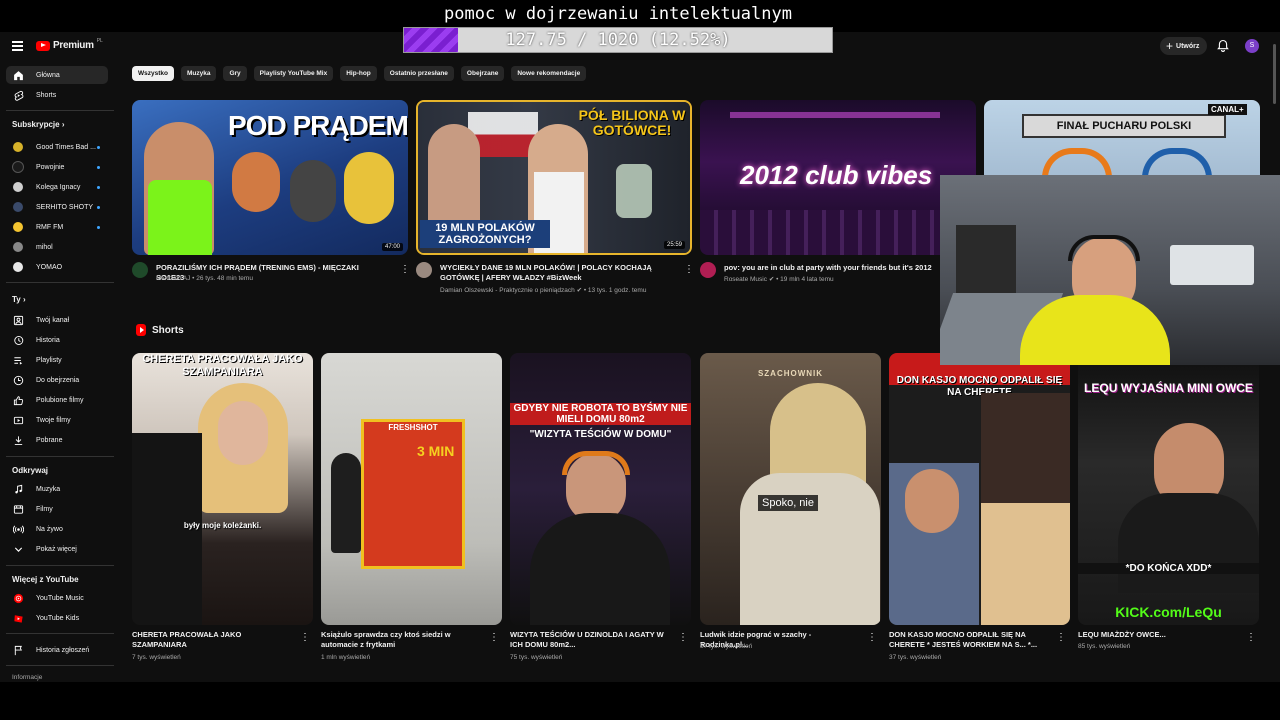 The width and height of the screenshot is (1280, 720). Describe the element at coordinates (48, 489) in the screenshot. I see `sidebar-item-label: Muzyka` at that location.